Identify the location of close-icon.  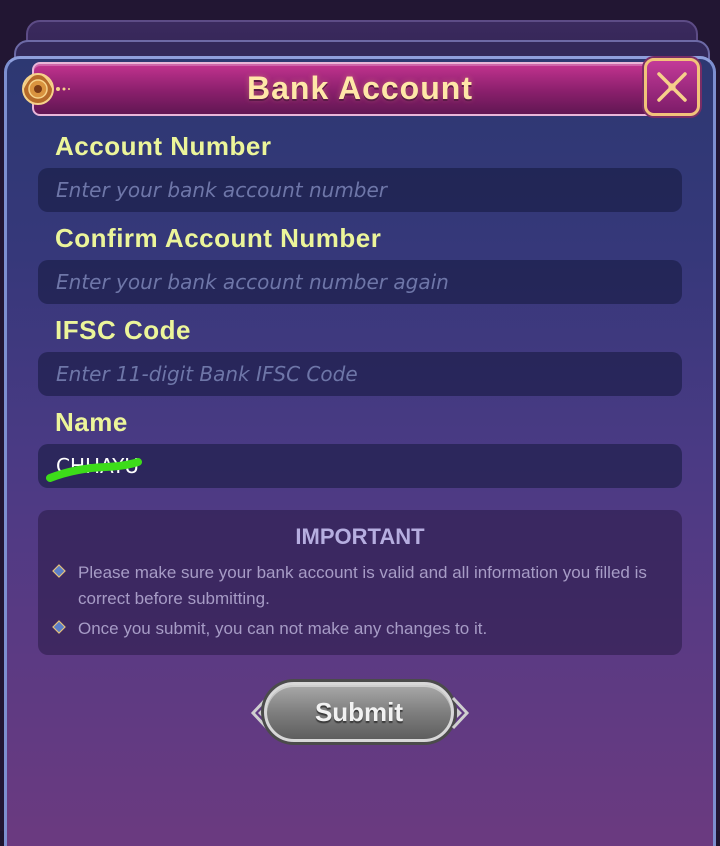
(672, 87).